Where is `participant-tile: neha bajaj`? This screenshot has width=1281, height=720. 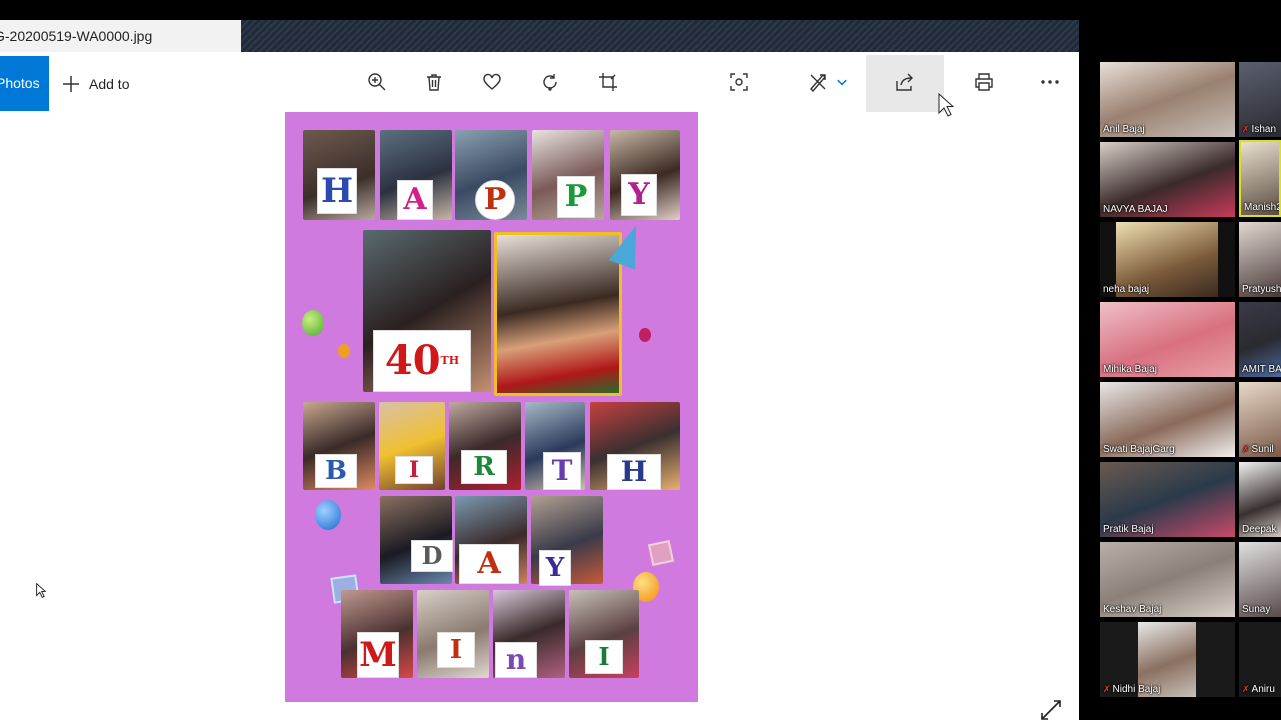 participant-tile: neha bajaj is located at coordinates (1167, 259).